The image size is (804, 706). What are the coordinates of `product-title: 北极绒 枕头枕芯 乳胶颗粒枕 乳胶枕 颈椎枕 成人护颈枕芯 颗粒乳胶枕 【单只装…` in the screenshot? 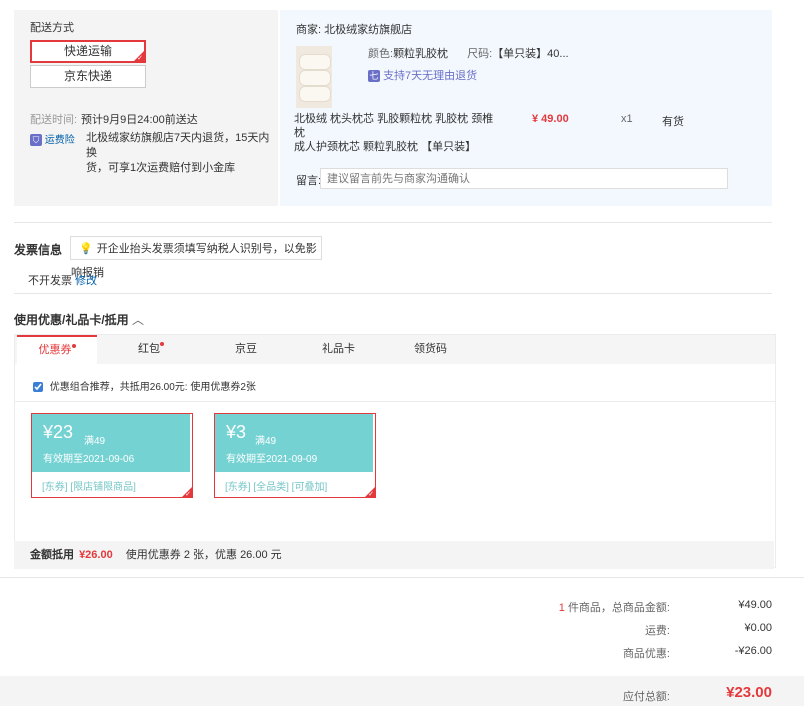 It's located at (399, 133).